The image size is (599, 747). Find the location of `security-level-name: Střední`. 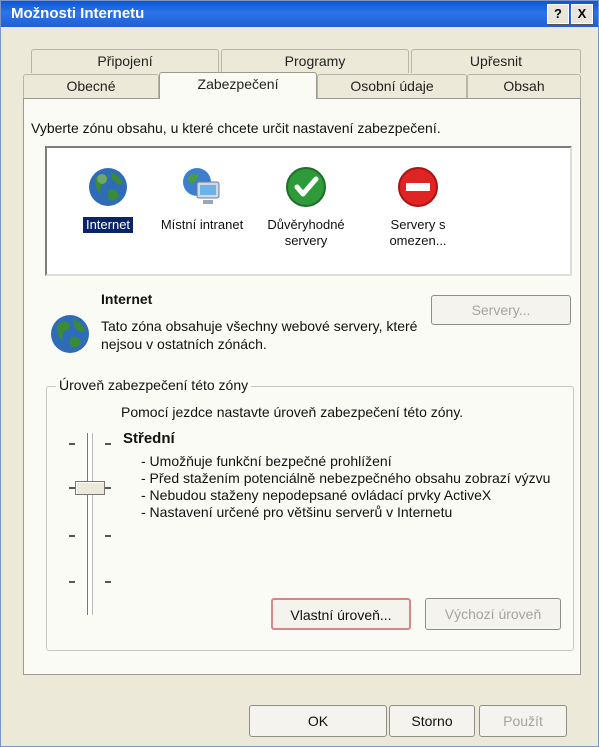

security-level-name: Střední is located at coordinates (149, 438).